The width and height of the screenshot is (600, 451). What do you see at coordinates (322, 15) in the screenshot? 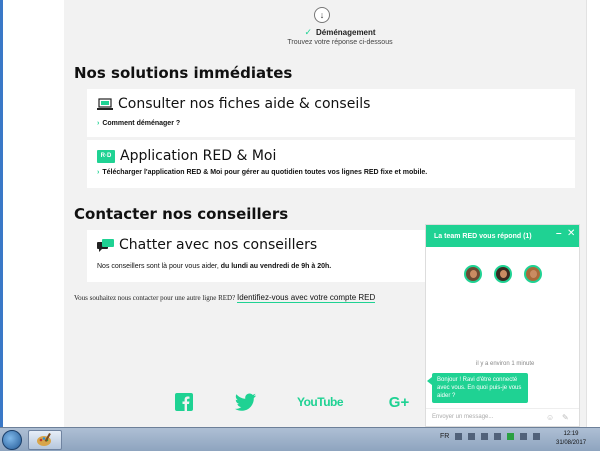
I see `arrow-down-icon: ↓` at bounding box center [322, 15].